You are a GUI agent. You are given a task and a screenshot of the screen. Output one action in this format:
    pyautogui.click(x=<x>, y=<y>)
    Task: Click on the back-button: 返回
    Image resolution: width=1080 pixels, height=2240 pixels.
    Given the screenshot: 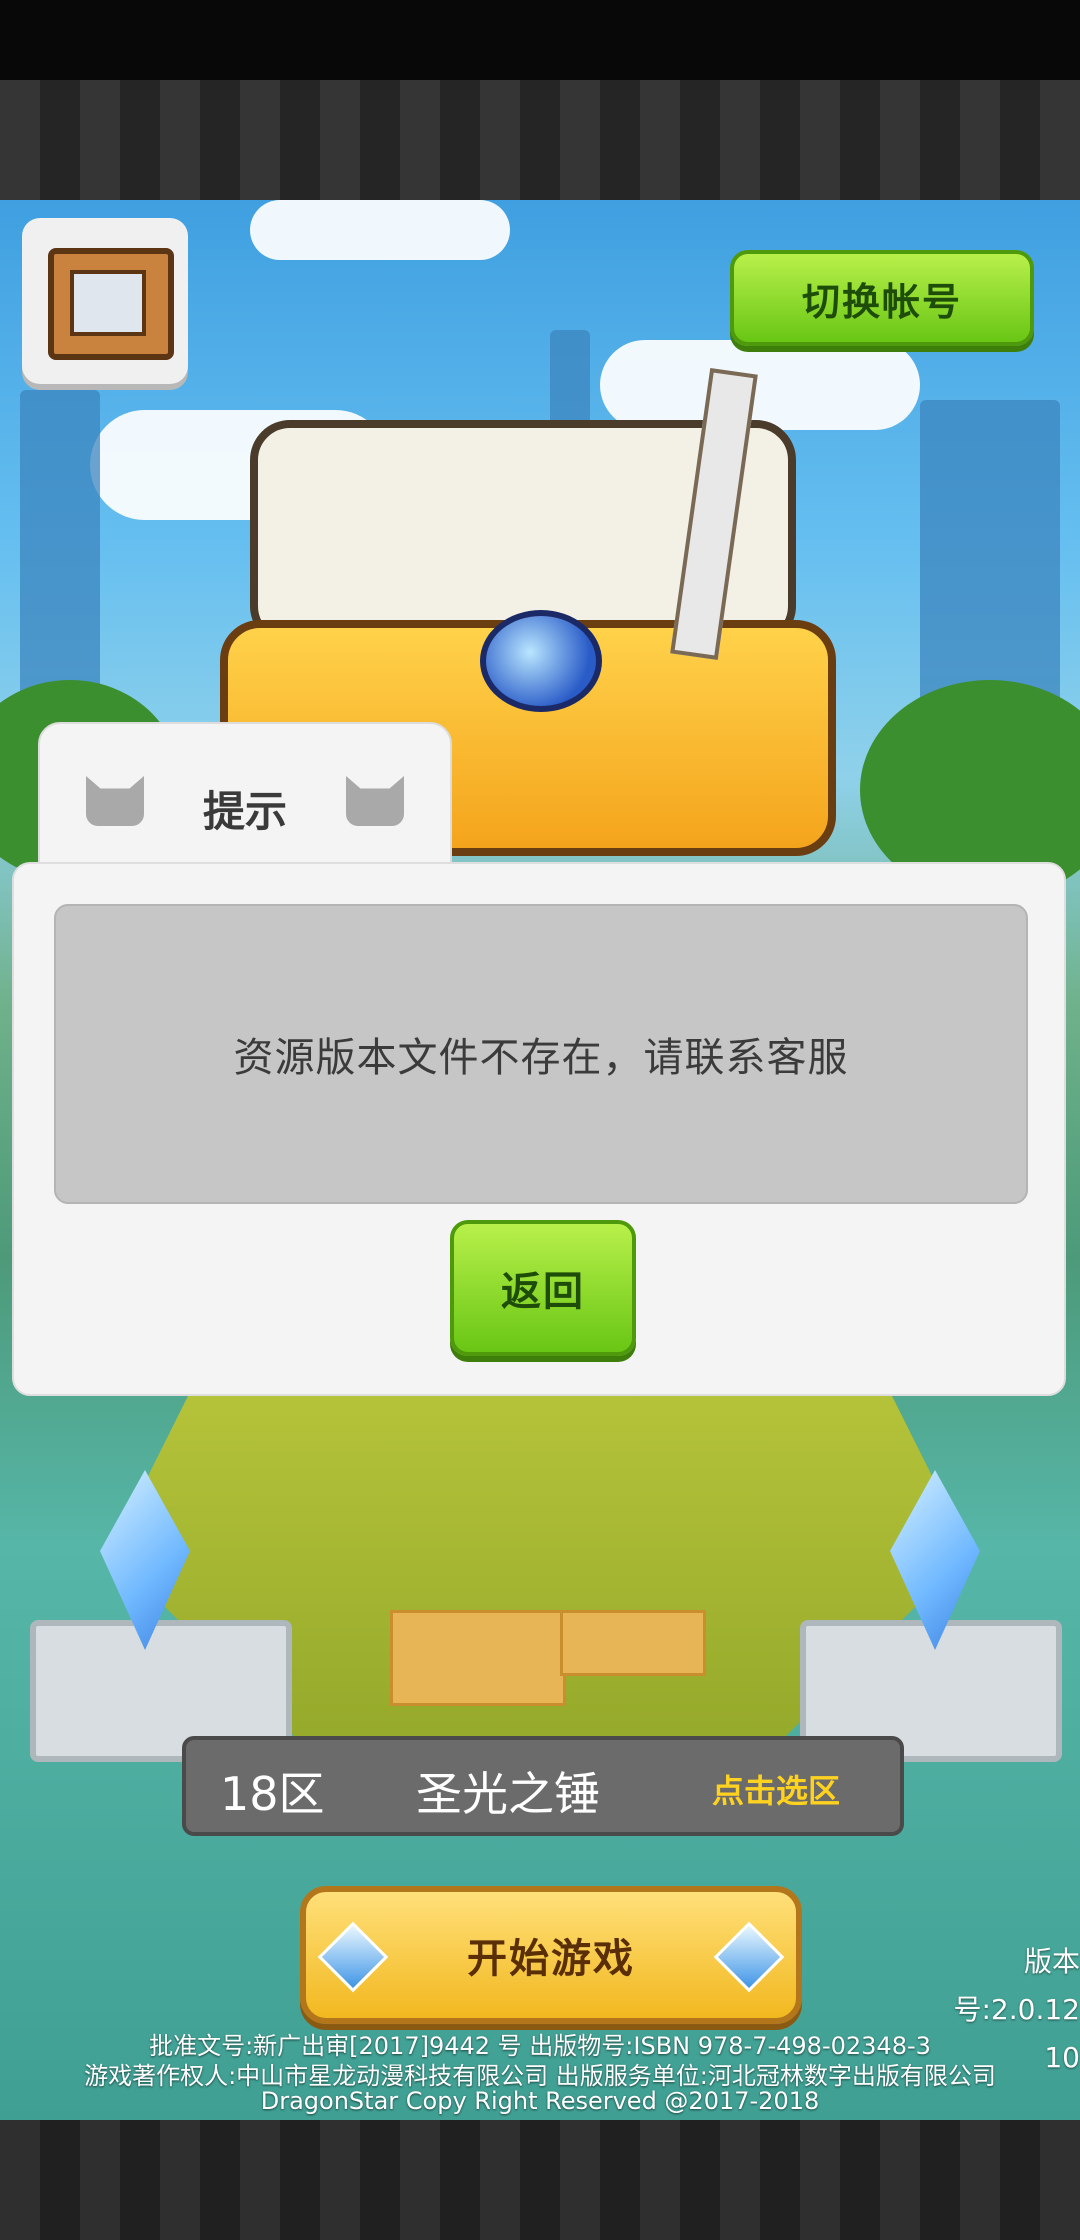 What is the action you would take?
    pyautogui.click(x=543, y=1288)
    